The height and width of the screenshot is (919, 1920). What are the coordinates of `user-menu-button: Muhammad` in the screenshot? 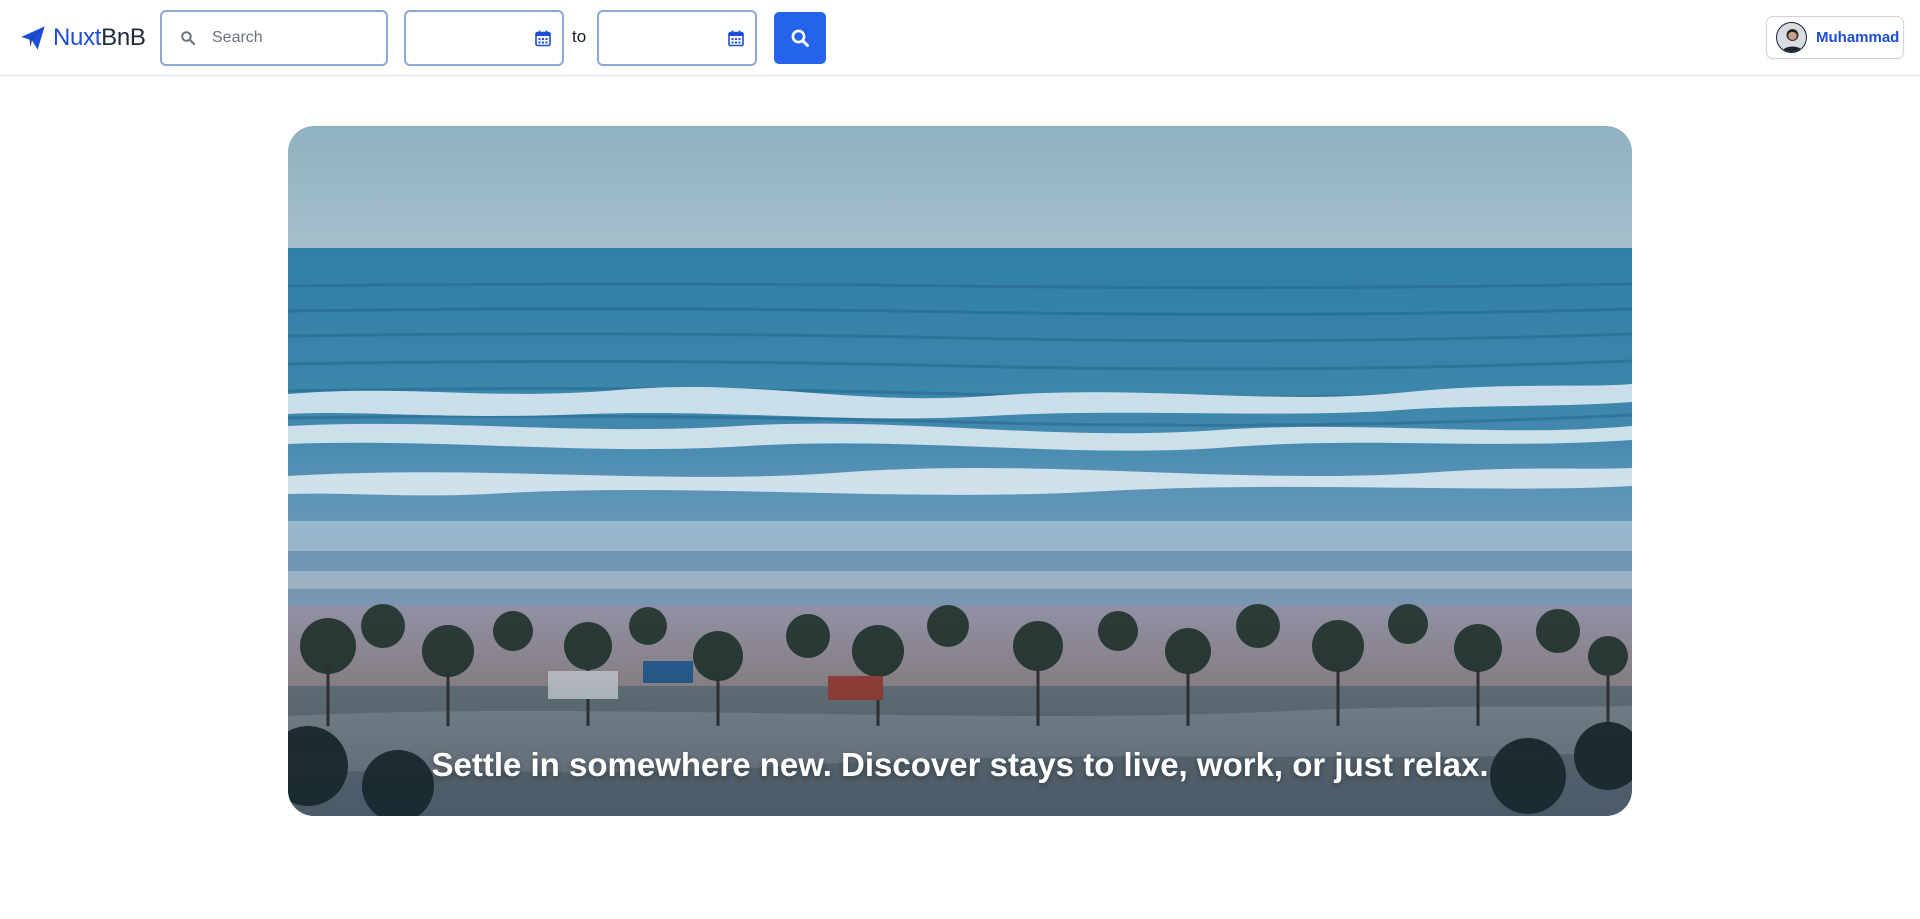 It's located at (1835, 37).